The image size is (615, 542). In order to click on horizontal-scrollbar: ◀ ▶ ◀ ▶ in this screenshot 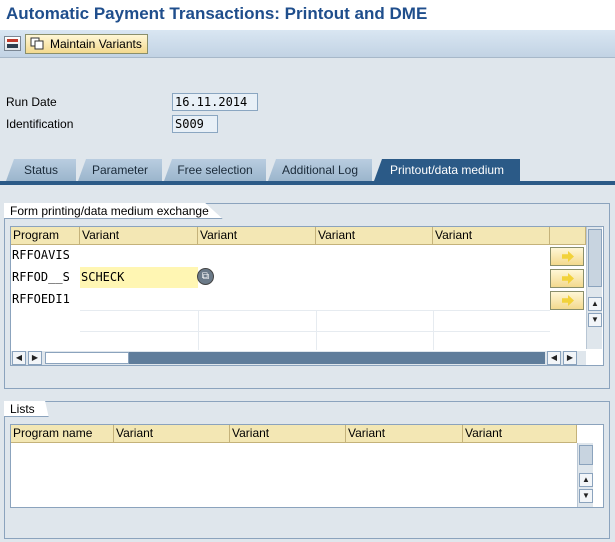, I will do `click(298, 358)`.